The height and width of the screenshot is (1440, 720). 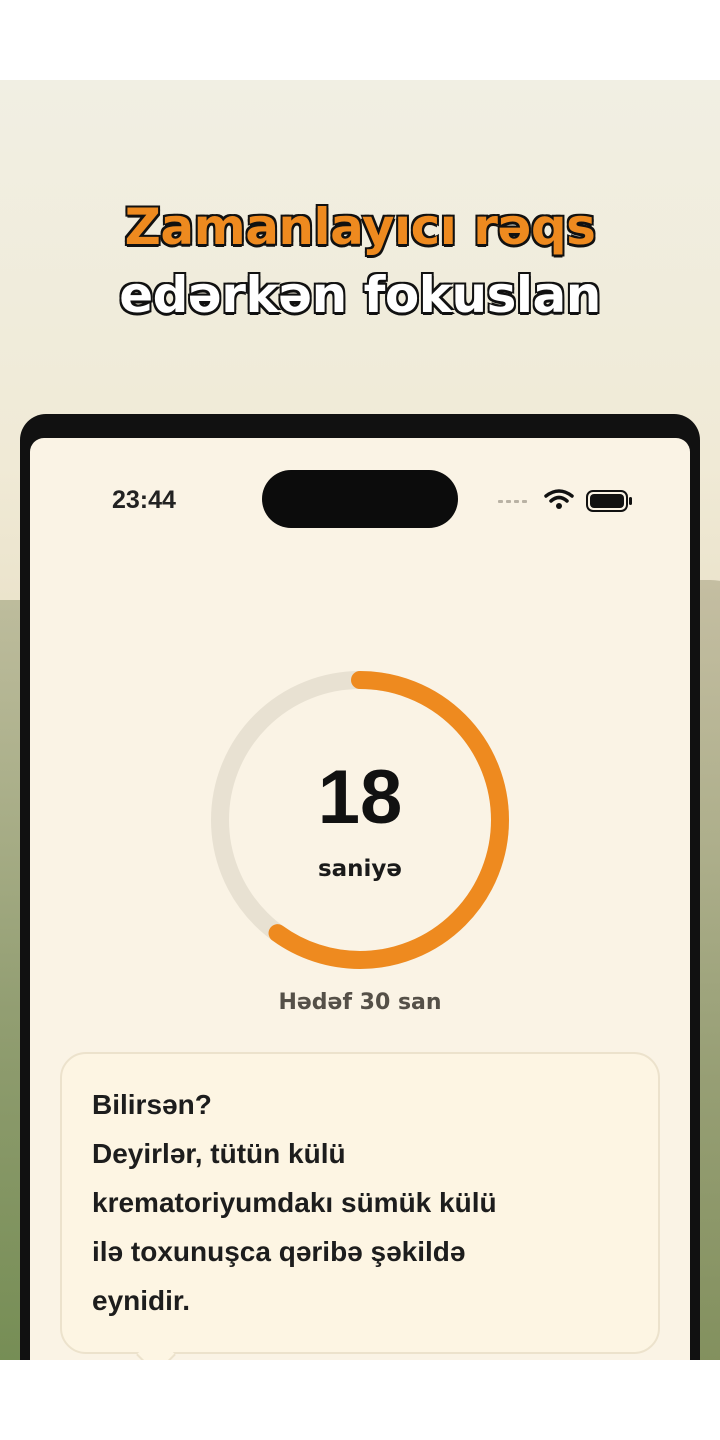 What do you see at coordinates (152, 1104) in the screenshot?
I see `tip-line: Bilirsən?` at bounding box center [152, 1104].